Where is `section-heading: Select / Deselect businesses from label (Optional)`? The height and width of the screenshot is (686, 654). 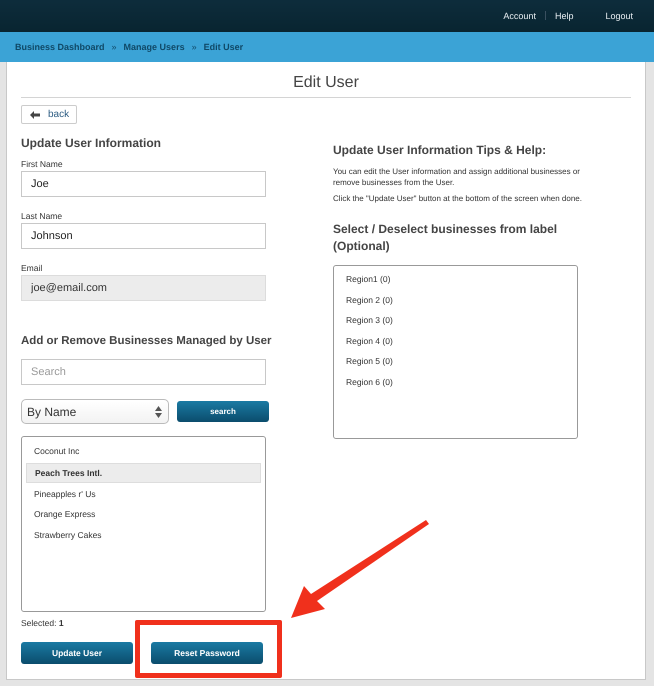
section-heading: Select / Deselect businesses from label (Optional) is located at coordinates (445, 238).